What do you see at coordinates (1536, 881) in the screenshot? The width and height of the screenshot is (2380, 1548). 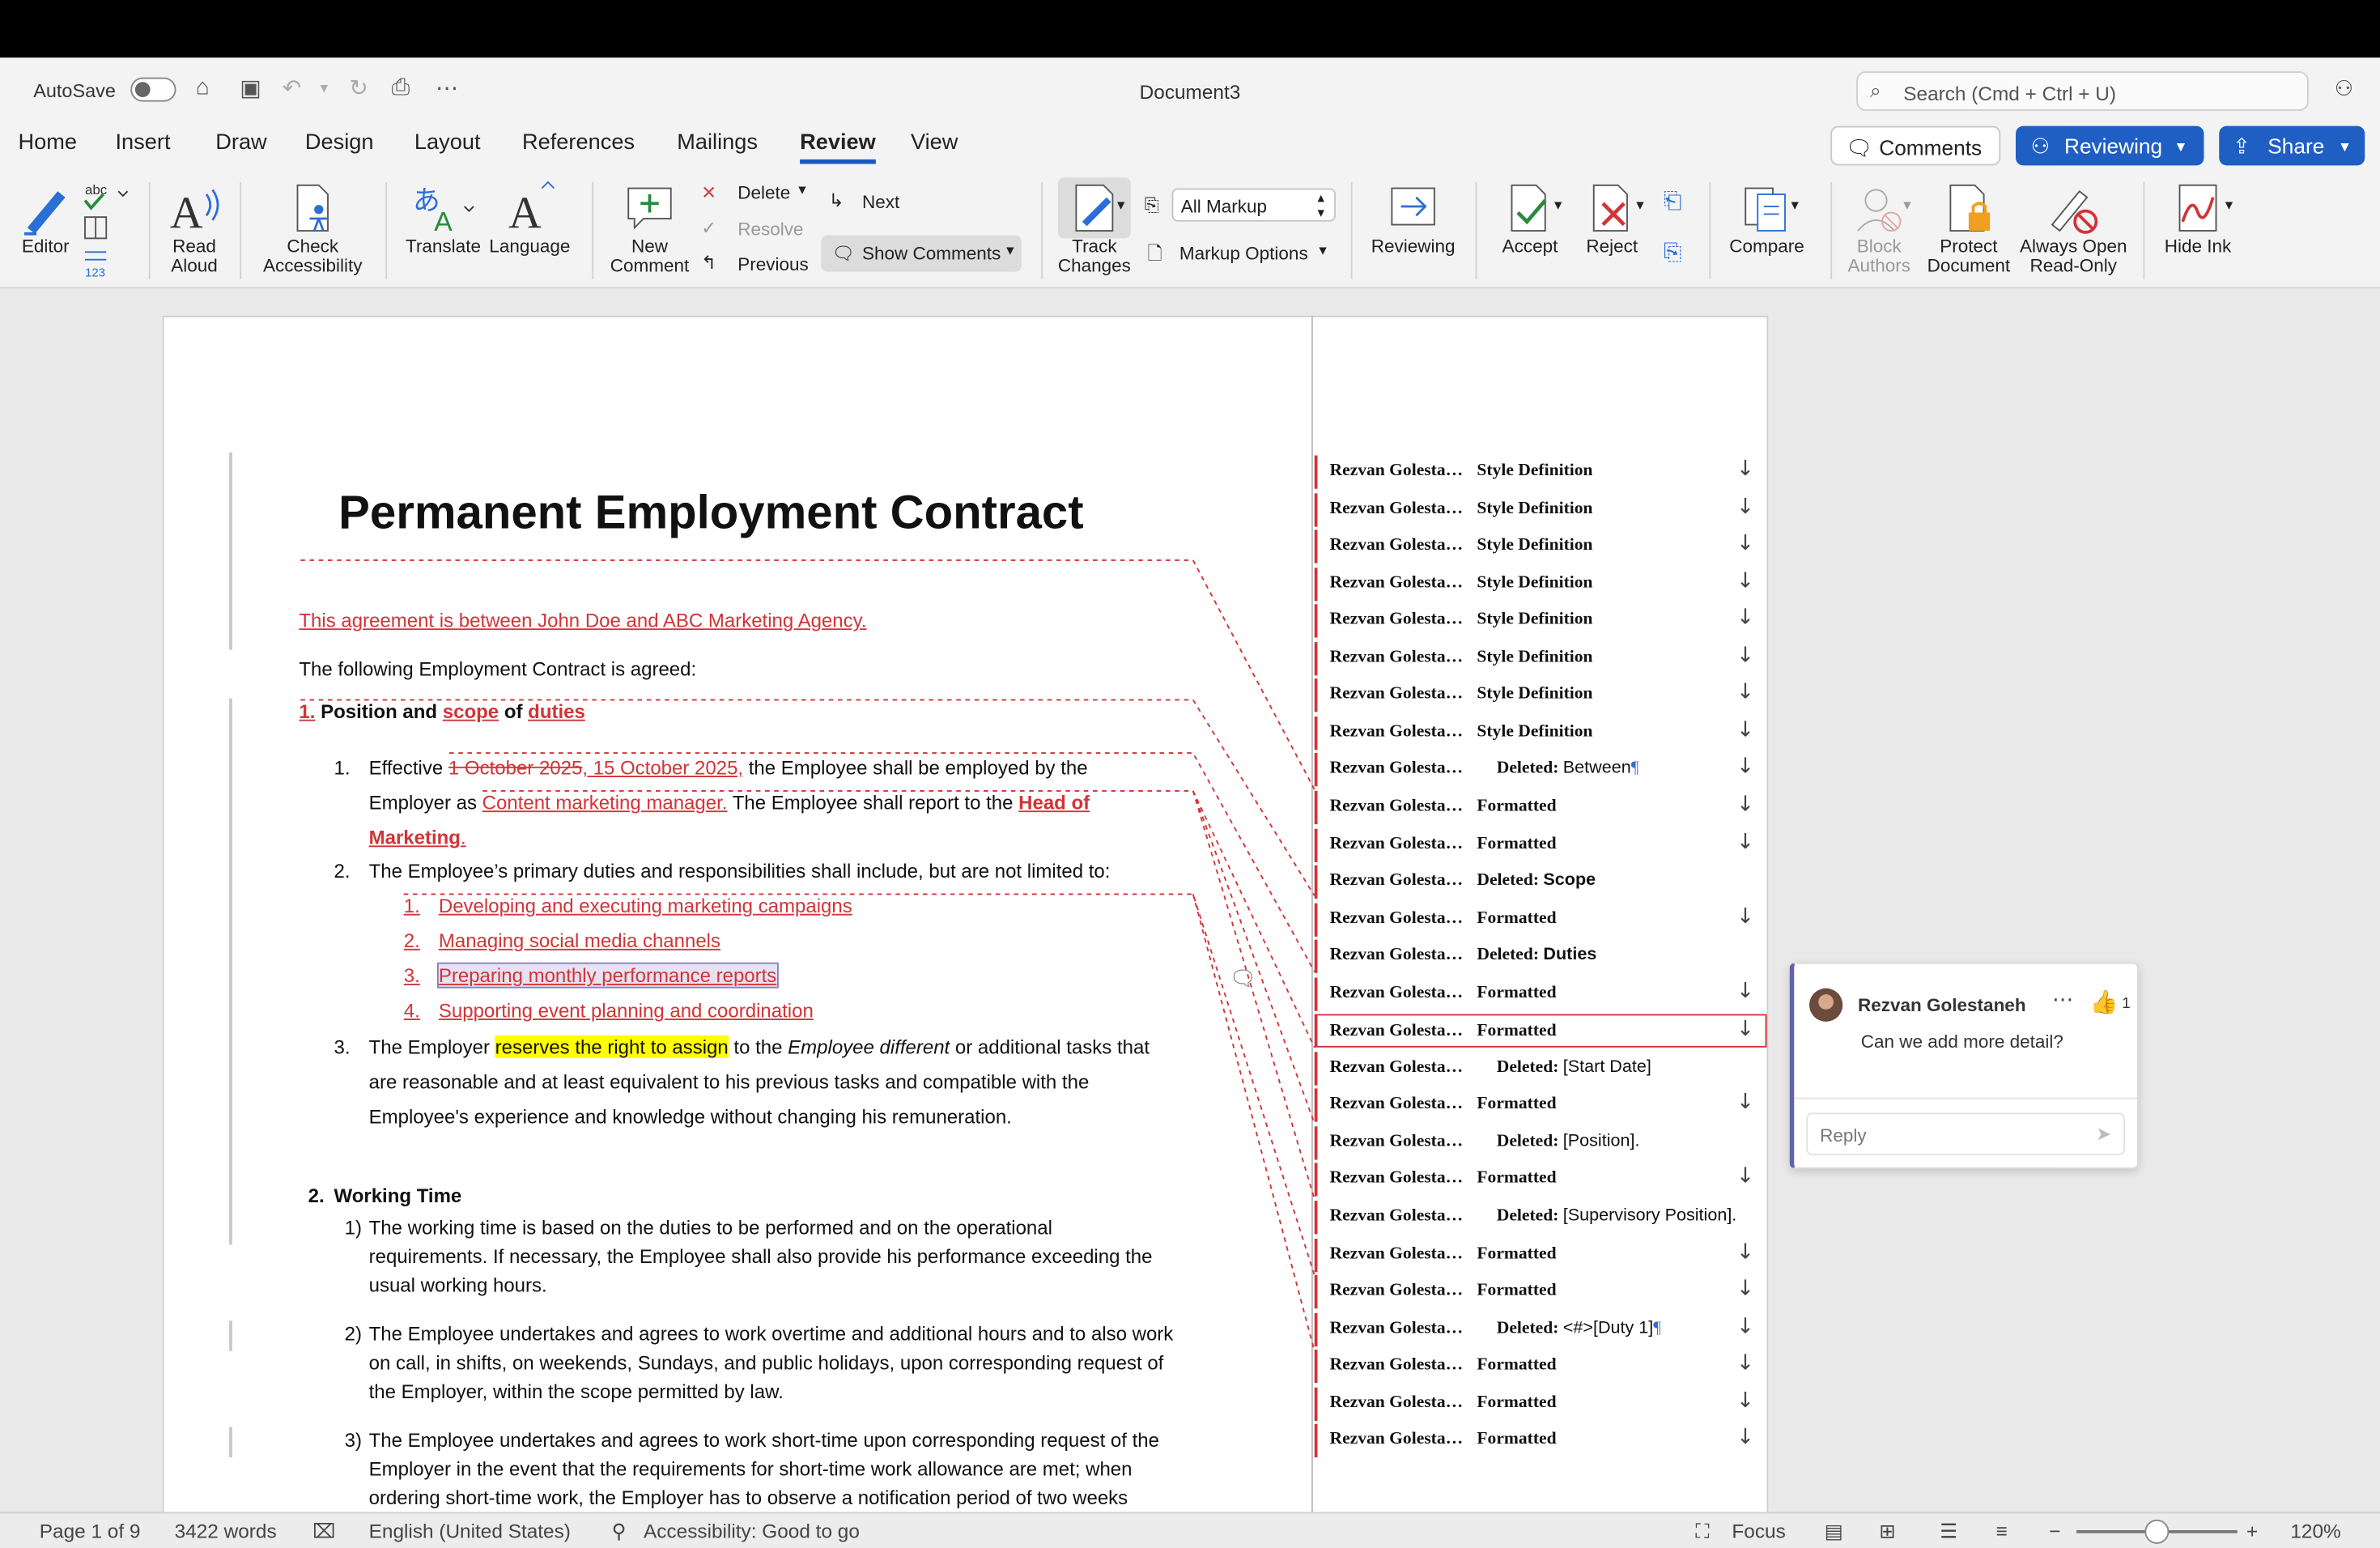 I see `balloon-text: Deleted: Scope` at bounding box center [1536, 881].